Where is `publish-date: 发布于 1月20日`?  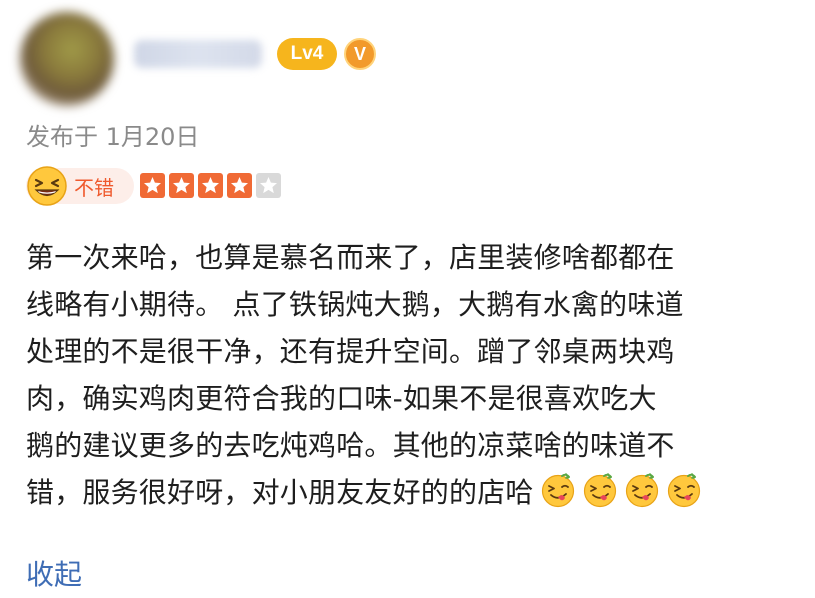
publish-date: 发布于 1月20日 is located at coordinates (113, 137).